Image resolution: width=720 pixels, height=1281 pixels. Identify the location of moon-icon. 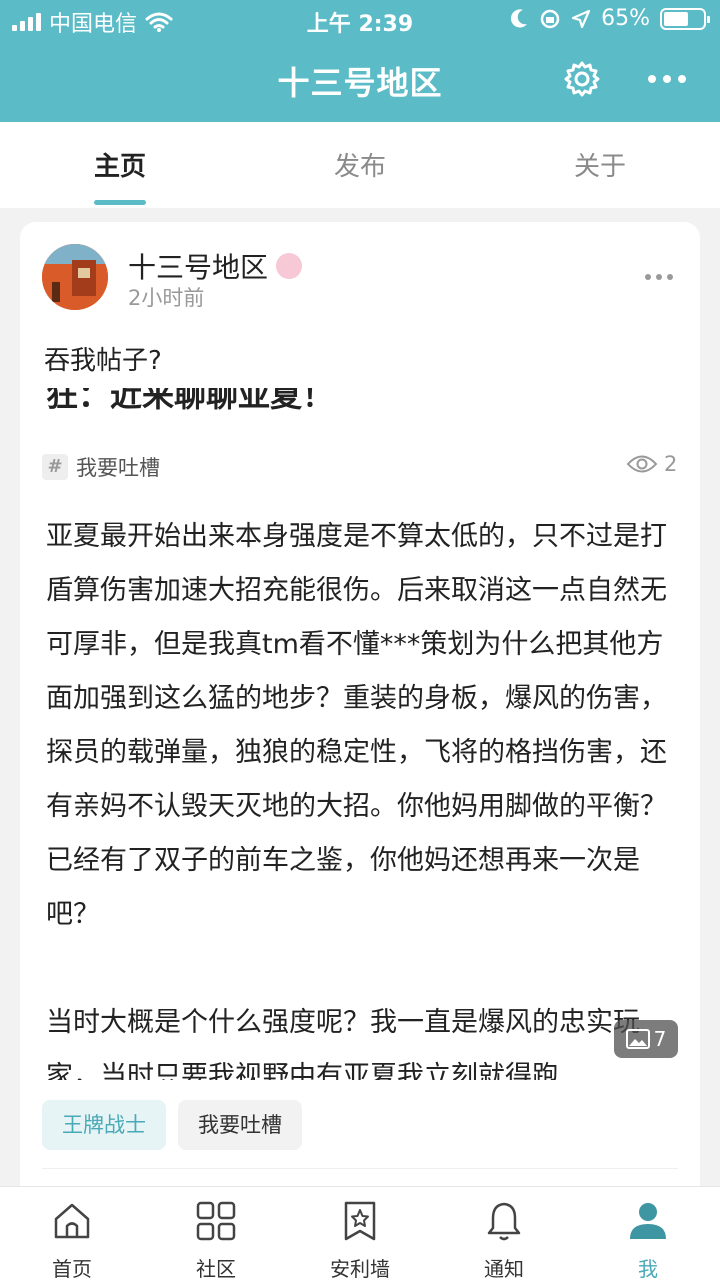
(519, 17).